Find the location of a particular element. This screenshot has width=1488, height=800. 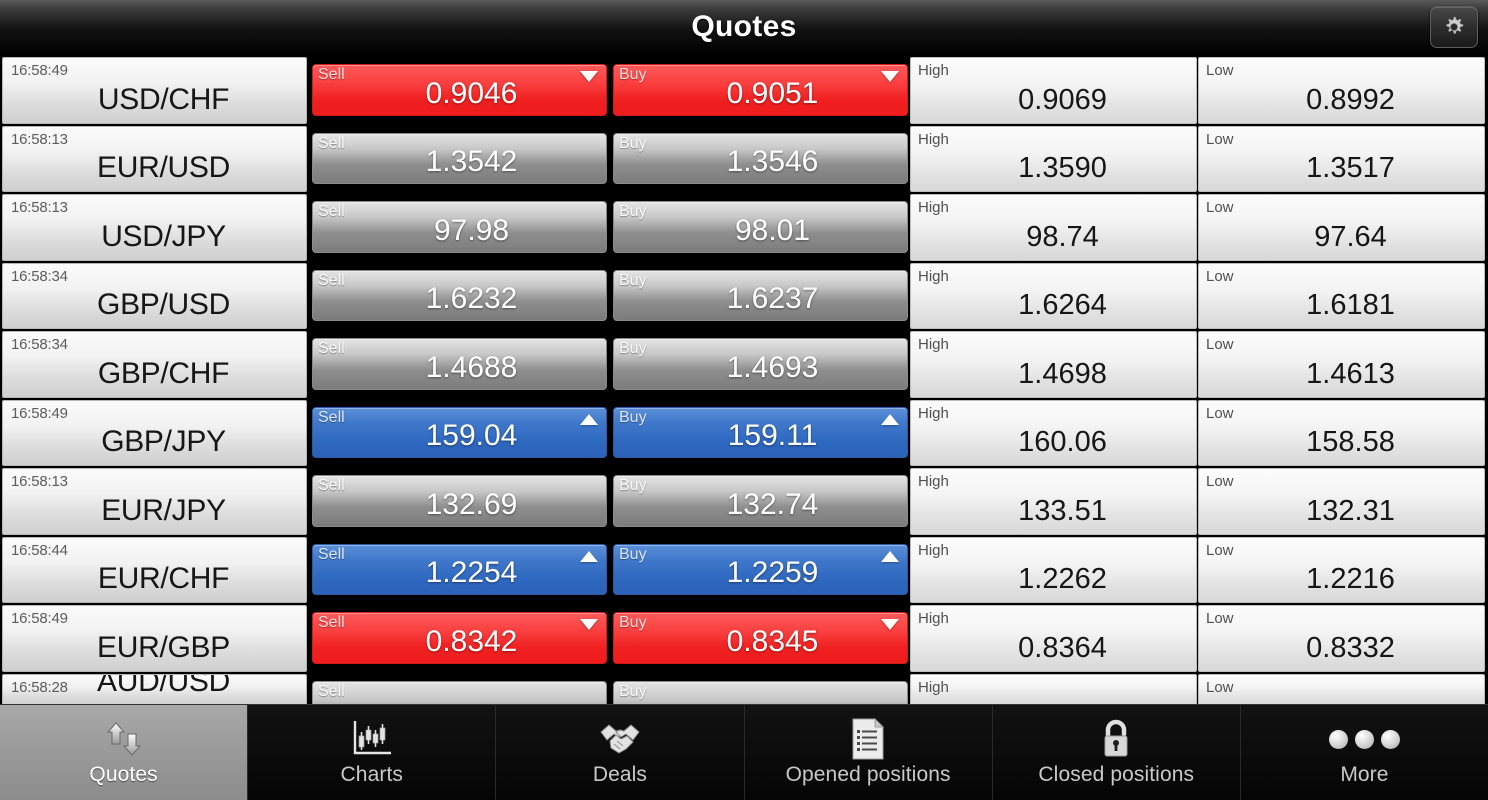

sell-cell: Sell 97.98 is located at coordinates (459, 227).